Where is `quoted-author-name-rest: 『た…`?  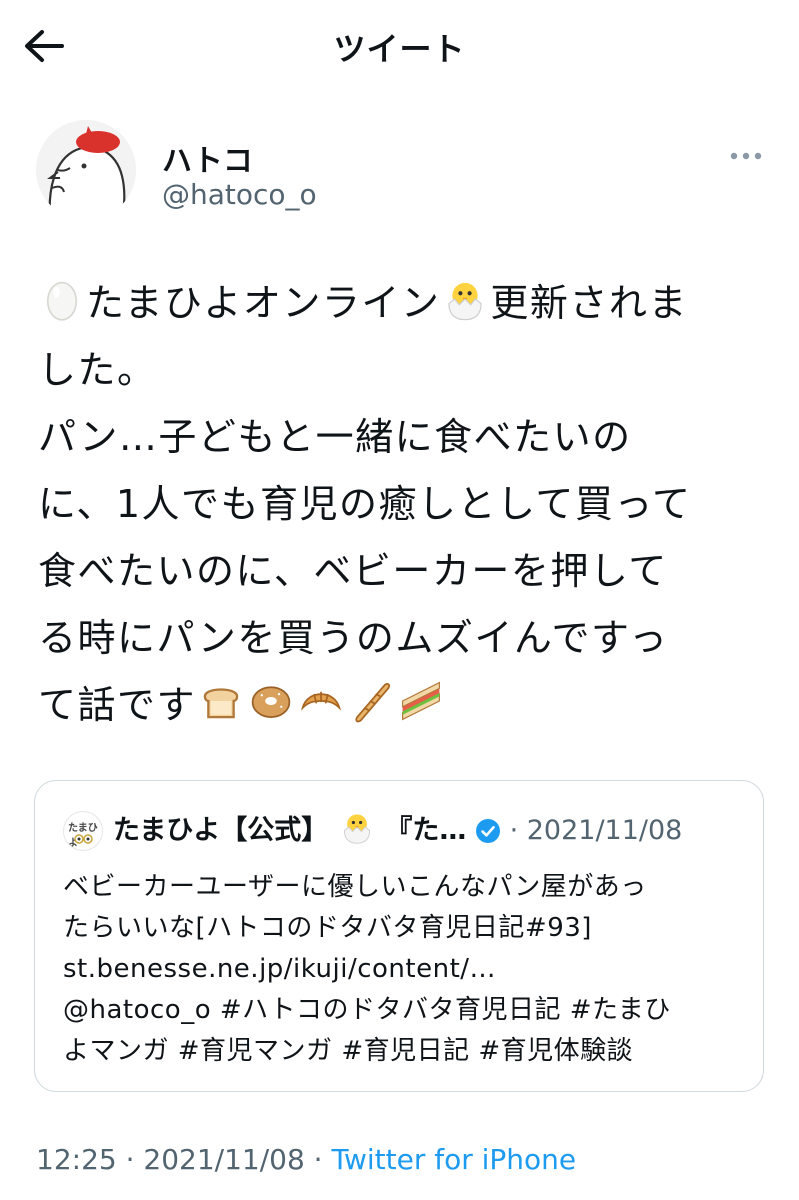 quoted-author-name-rest: 『た… is located at coordinates (426, 830).